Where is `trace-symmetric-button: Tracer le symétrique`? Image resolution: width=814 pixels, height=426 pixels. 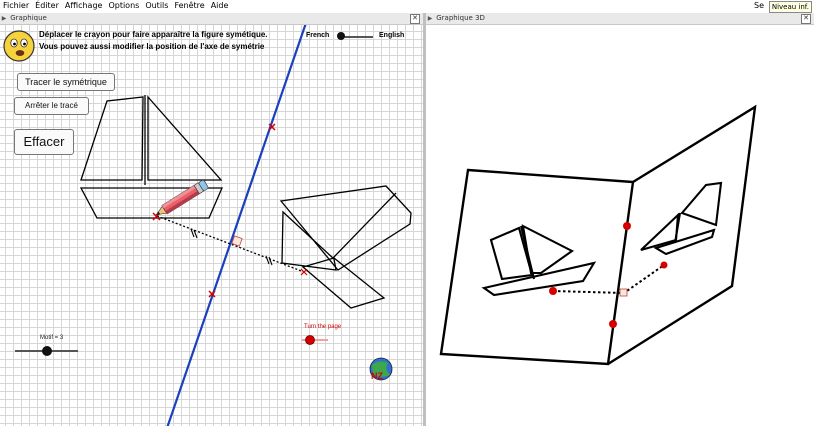 trace-symmetric-button: Tracer le symétrique is located at coordinates (66, 82).